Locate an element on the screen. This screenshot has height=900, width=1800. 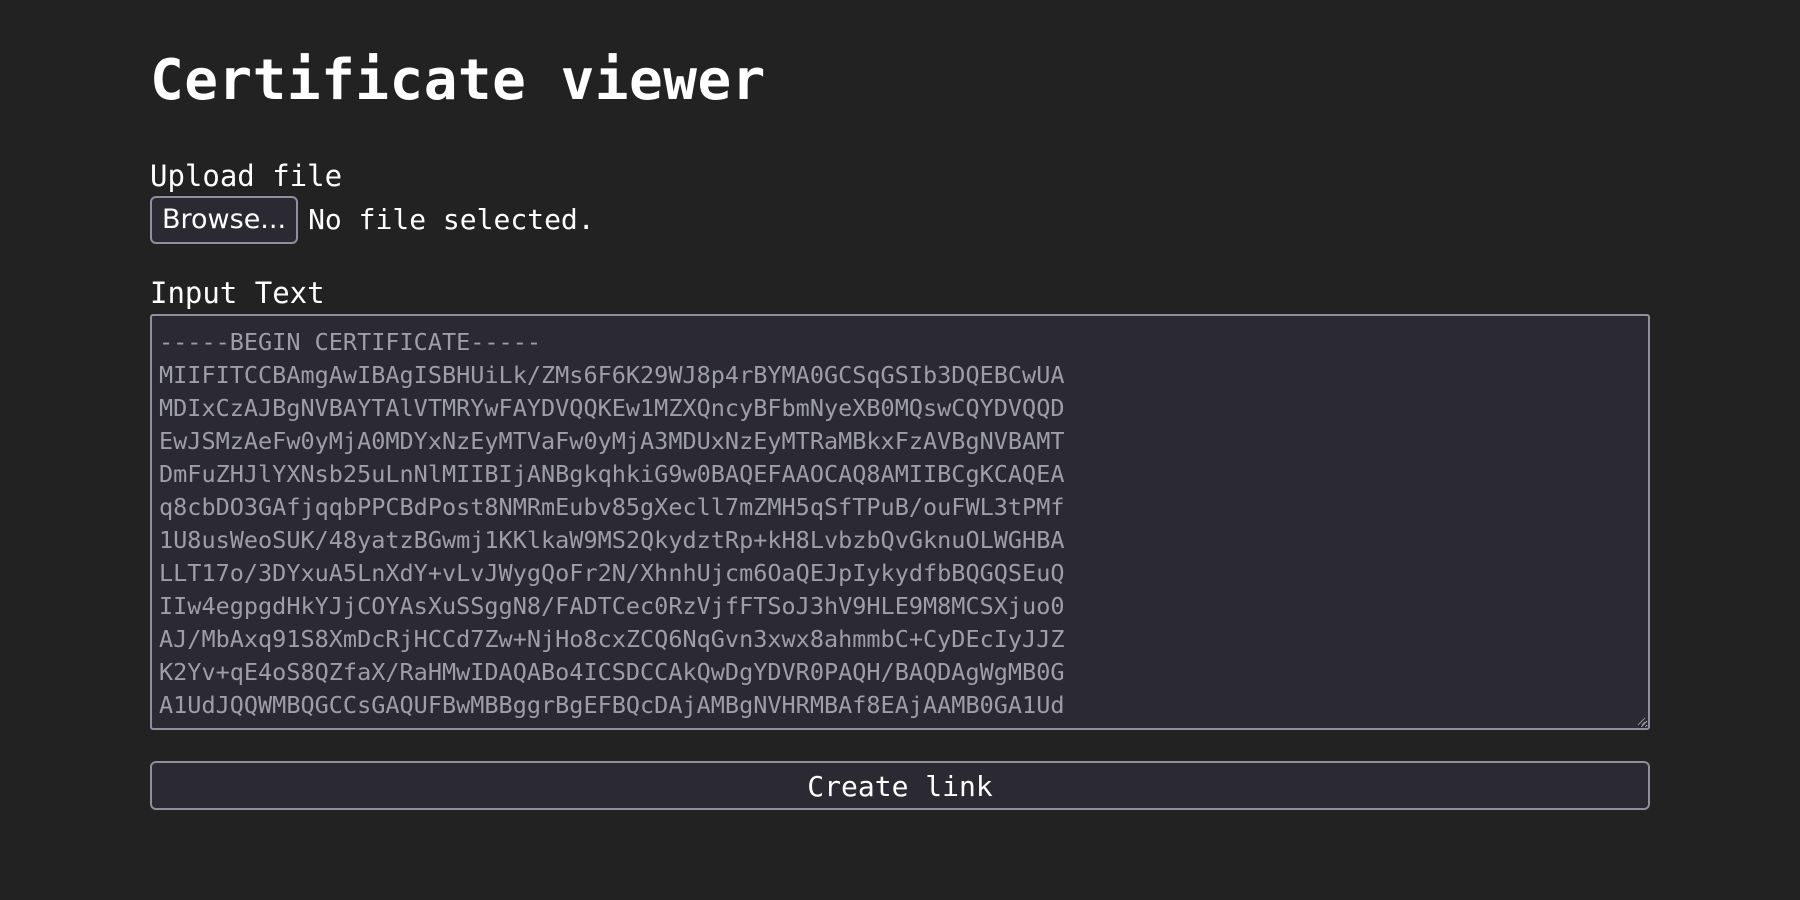
file-status-text: No file selected. is located at coordinates (451, 219).